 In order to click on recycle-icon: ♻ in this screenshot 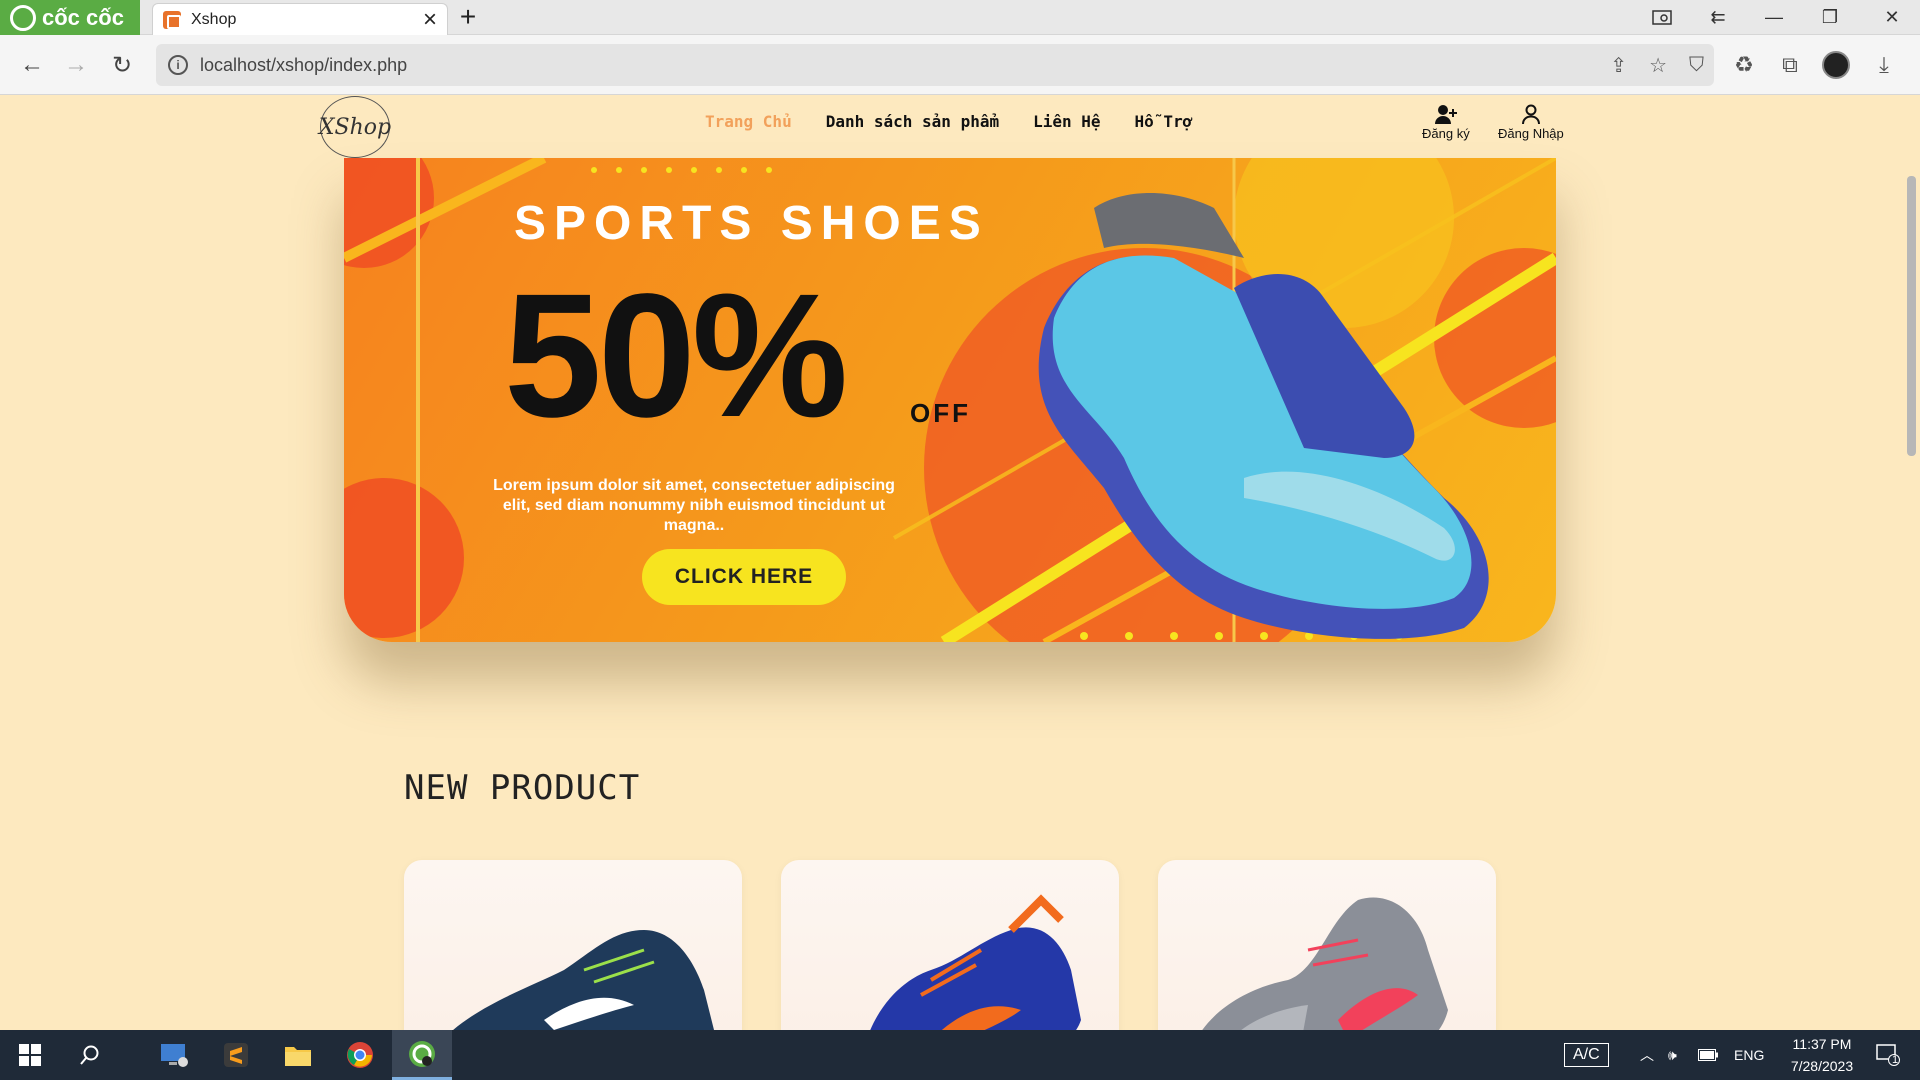, I will do `click(1744, 65)`.